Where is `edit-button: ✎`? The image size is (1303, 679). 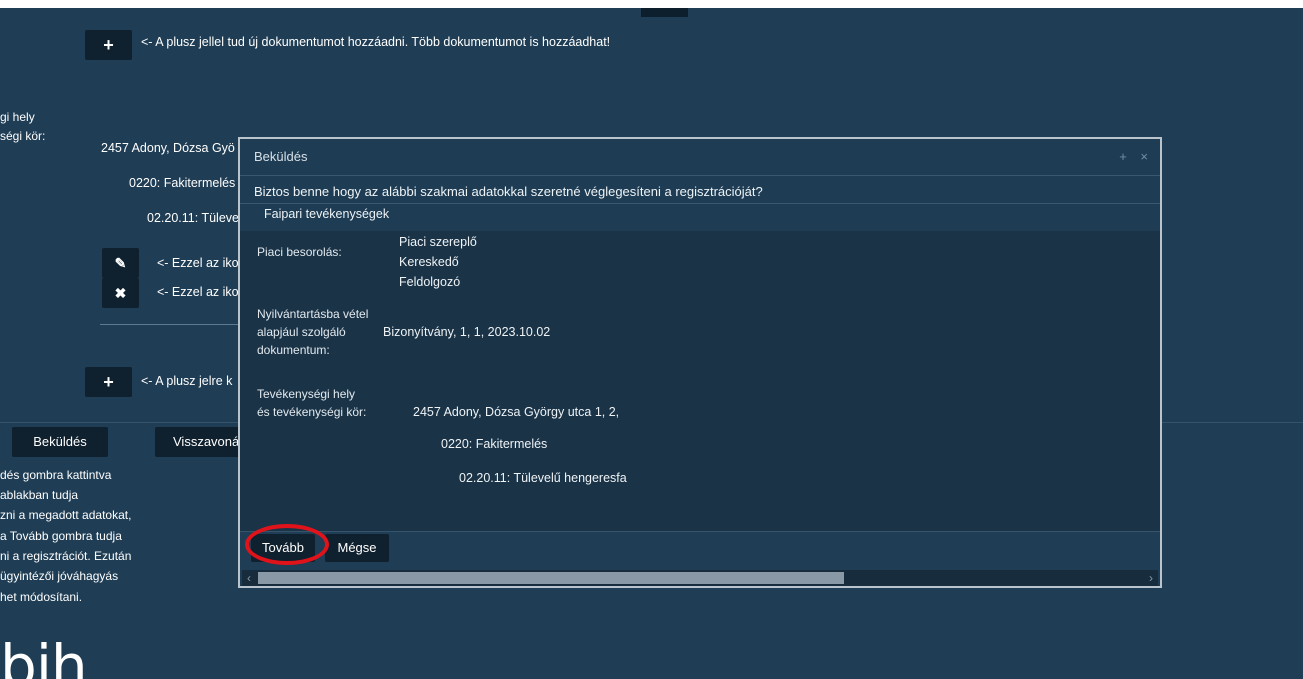 edit-button: ✎ is located at coordinates (120, 263).